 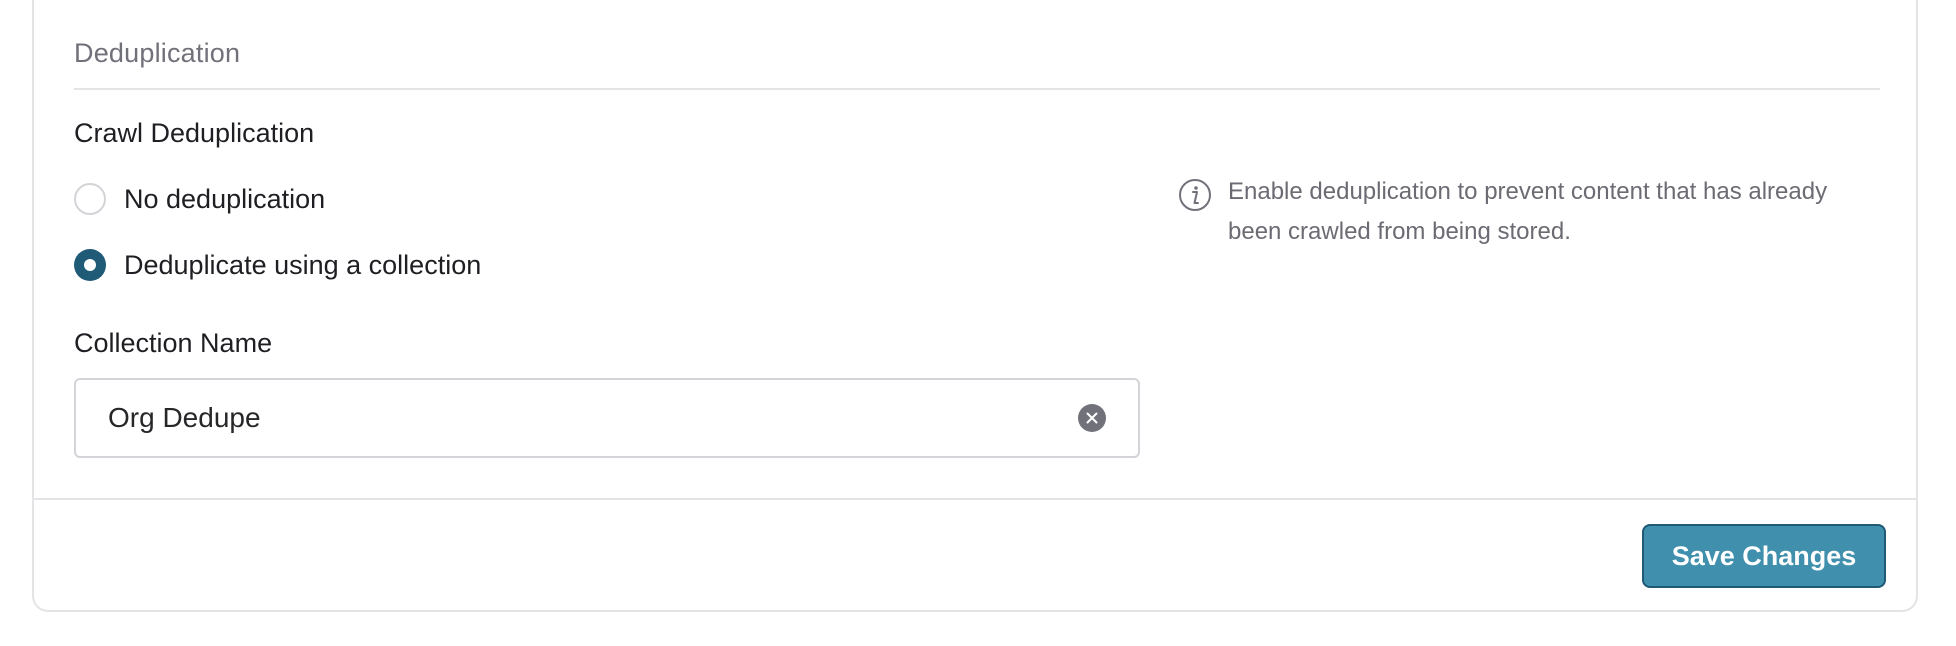 I want to click on clear-x-icon, so click(x=1092, y=418).